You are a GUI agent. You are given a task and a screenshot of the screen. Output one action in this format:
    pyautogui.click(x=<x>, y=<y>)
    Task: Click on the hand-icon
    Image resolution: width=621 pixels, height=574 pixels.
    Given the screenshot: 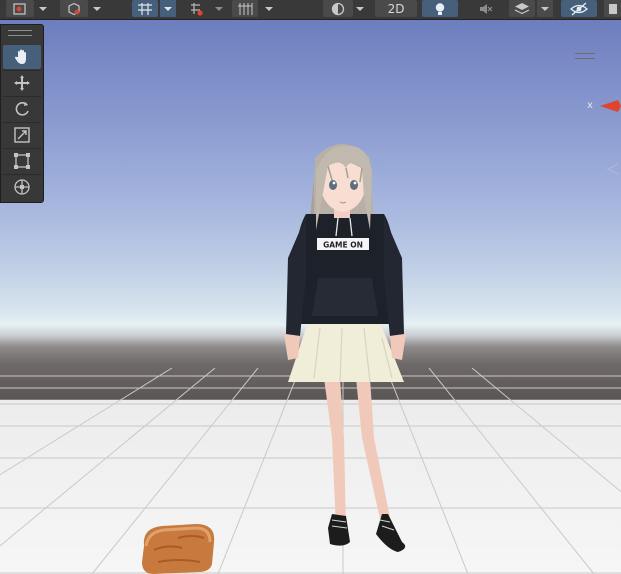 What is the action you would take?
    pyautogui.click(x=20, y=56)
    